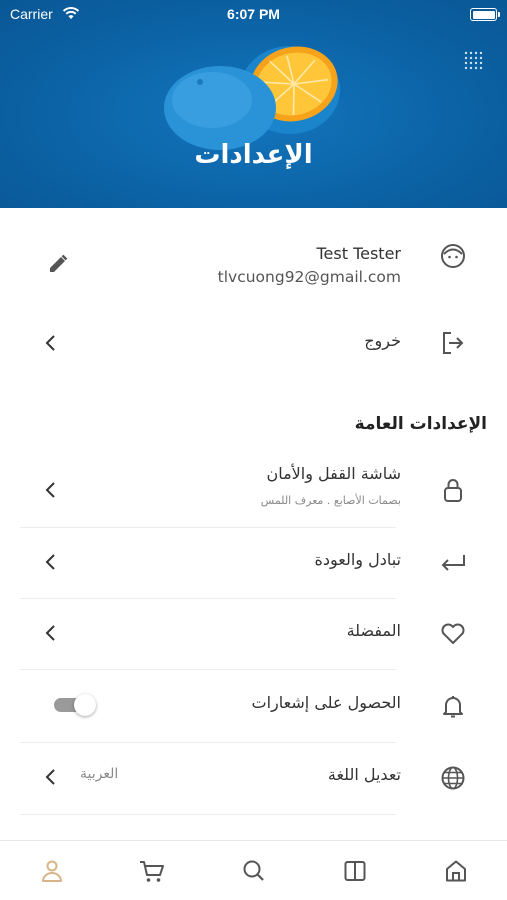 This screenshot has height=900, width=507. I want to click on settings-item-label: شاشة القفل والأمان, so click(333, 473).